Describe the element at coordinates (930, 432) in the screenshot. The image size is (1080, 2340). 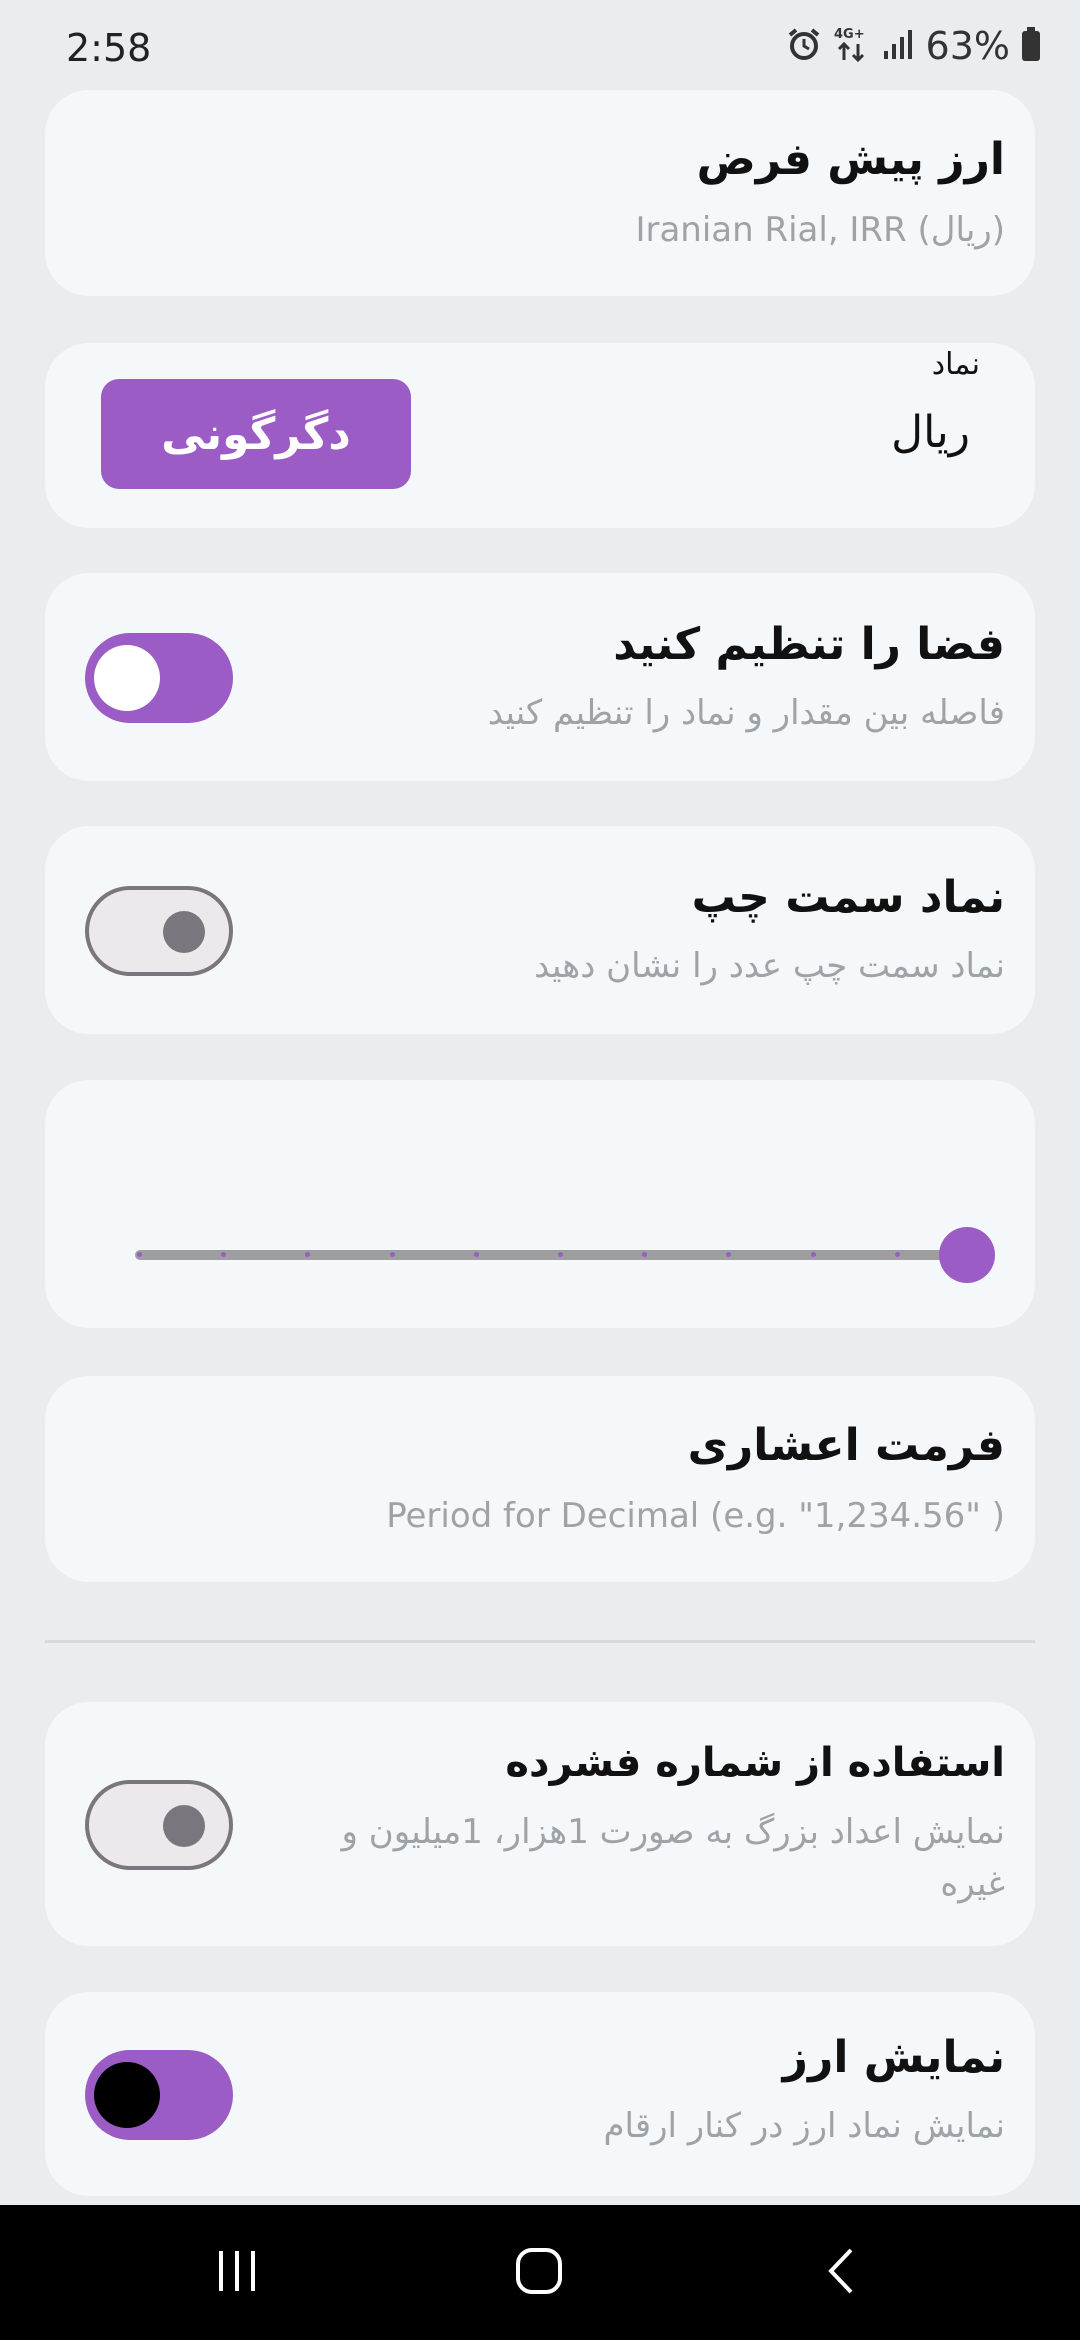
I see `symbol-value: ریال` at that location.